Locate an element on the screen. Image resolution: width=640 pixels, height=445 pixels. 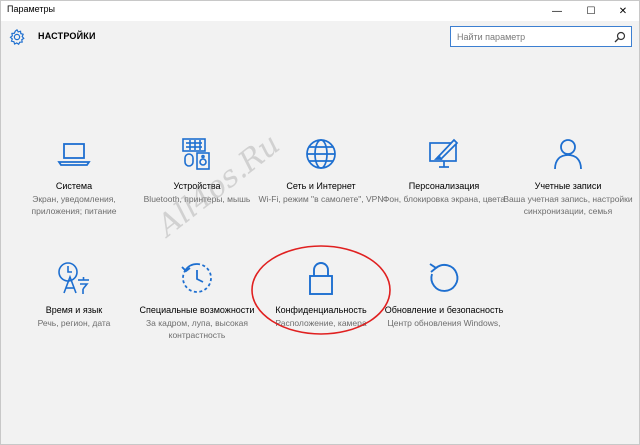
header: НАСТРОЙКИ is located at coordinates (320, 39).